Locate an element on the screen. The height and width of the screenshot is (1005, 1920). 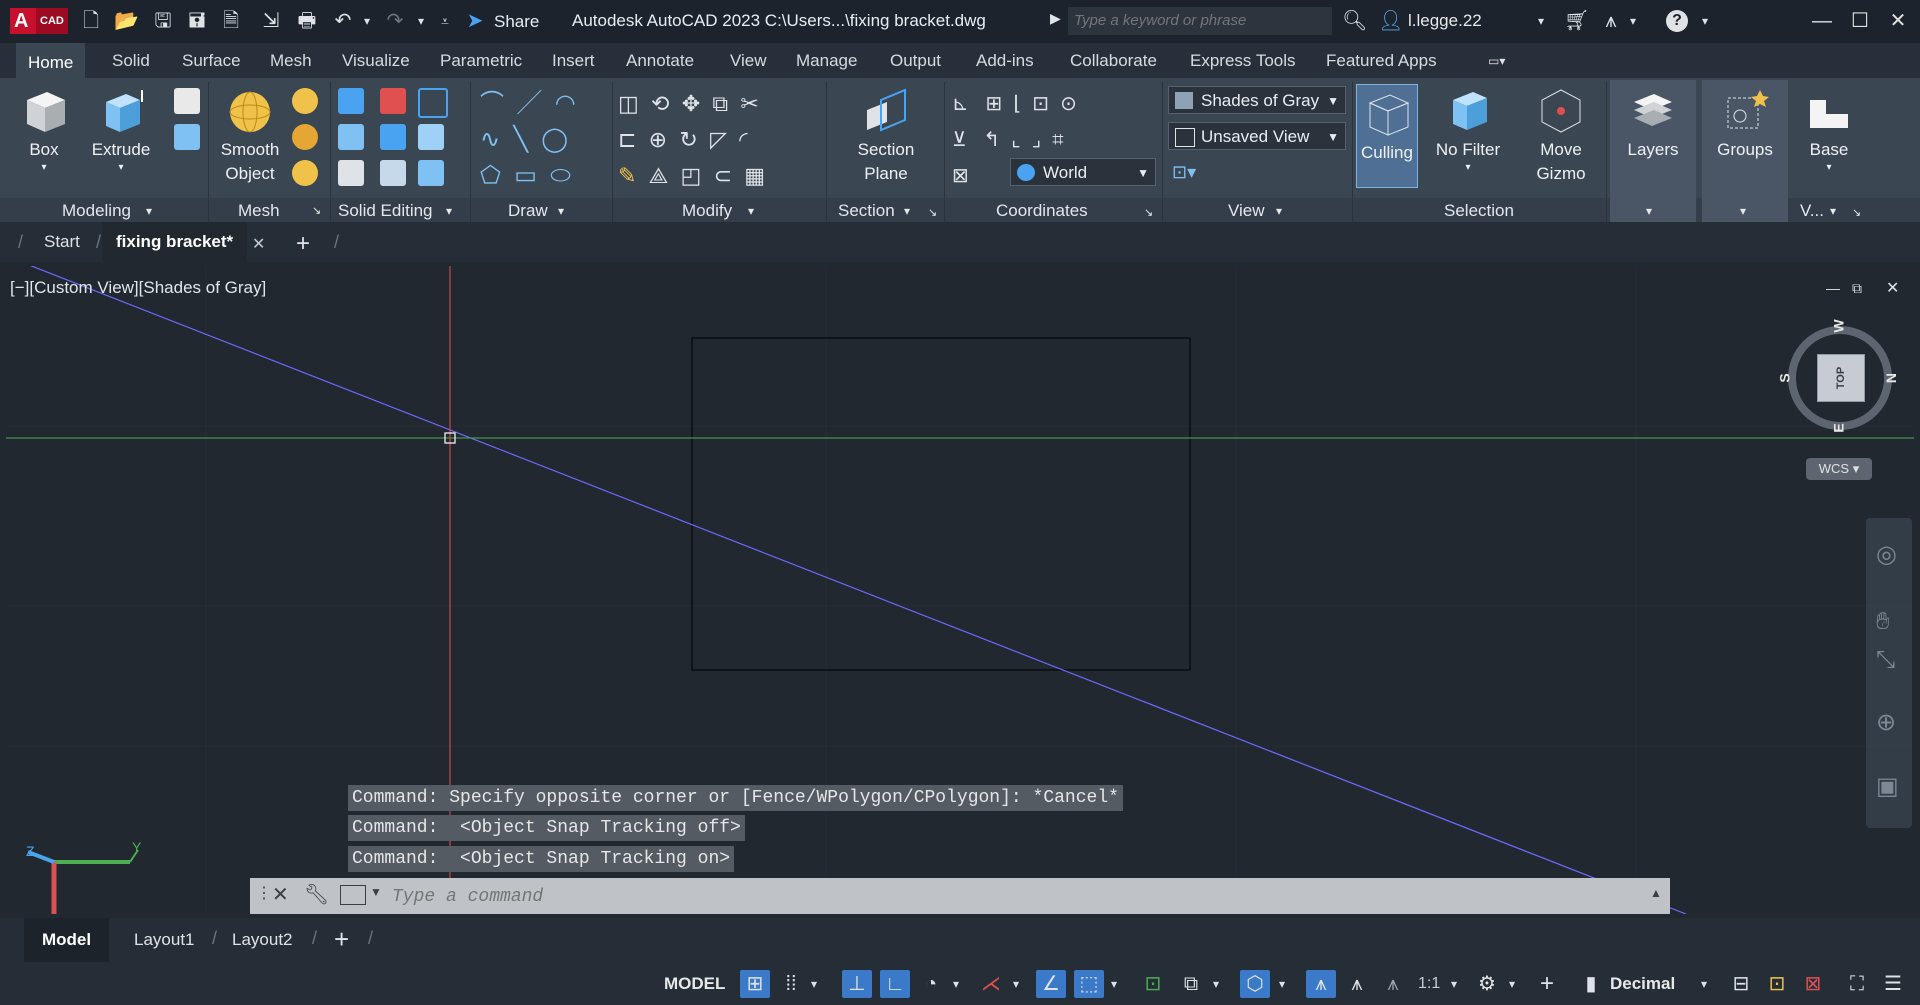
annotation-scale-value: 1:1 is located at coordinates (1429, 984).